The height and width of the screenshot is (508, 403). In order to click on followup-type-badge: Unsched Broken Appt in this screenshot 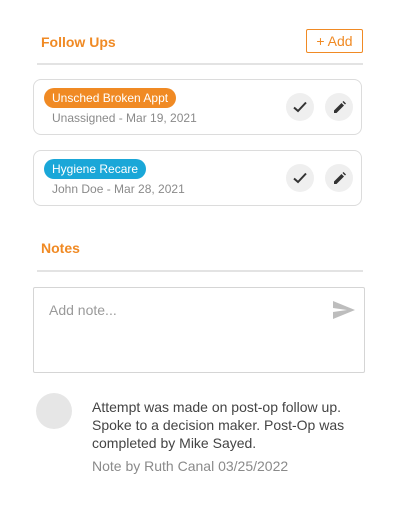, I will do `click(110, 98)`.